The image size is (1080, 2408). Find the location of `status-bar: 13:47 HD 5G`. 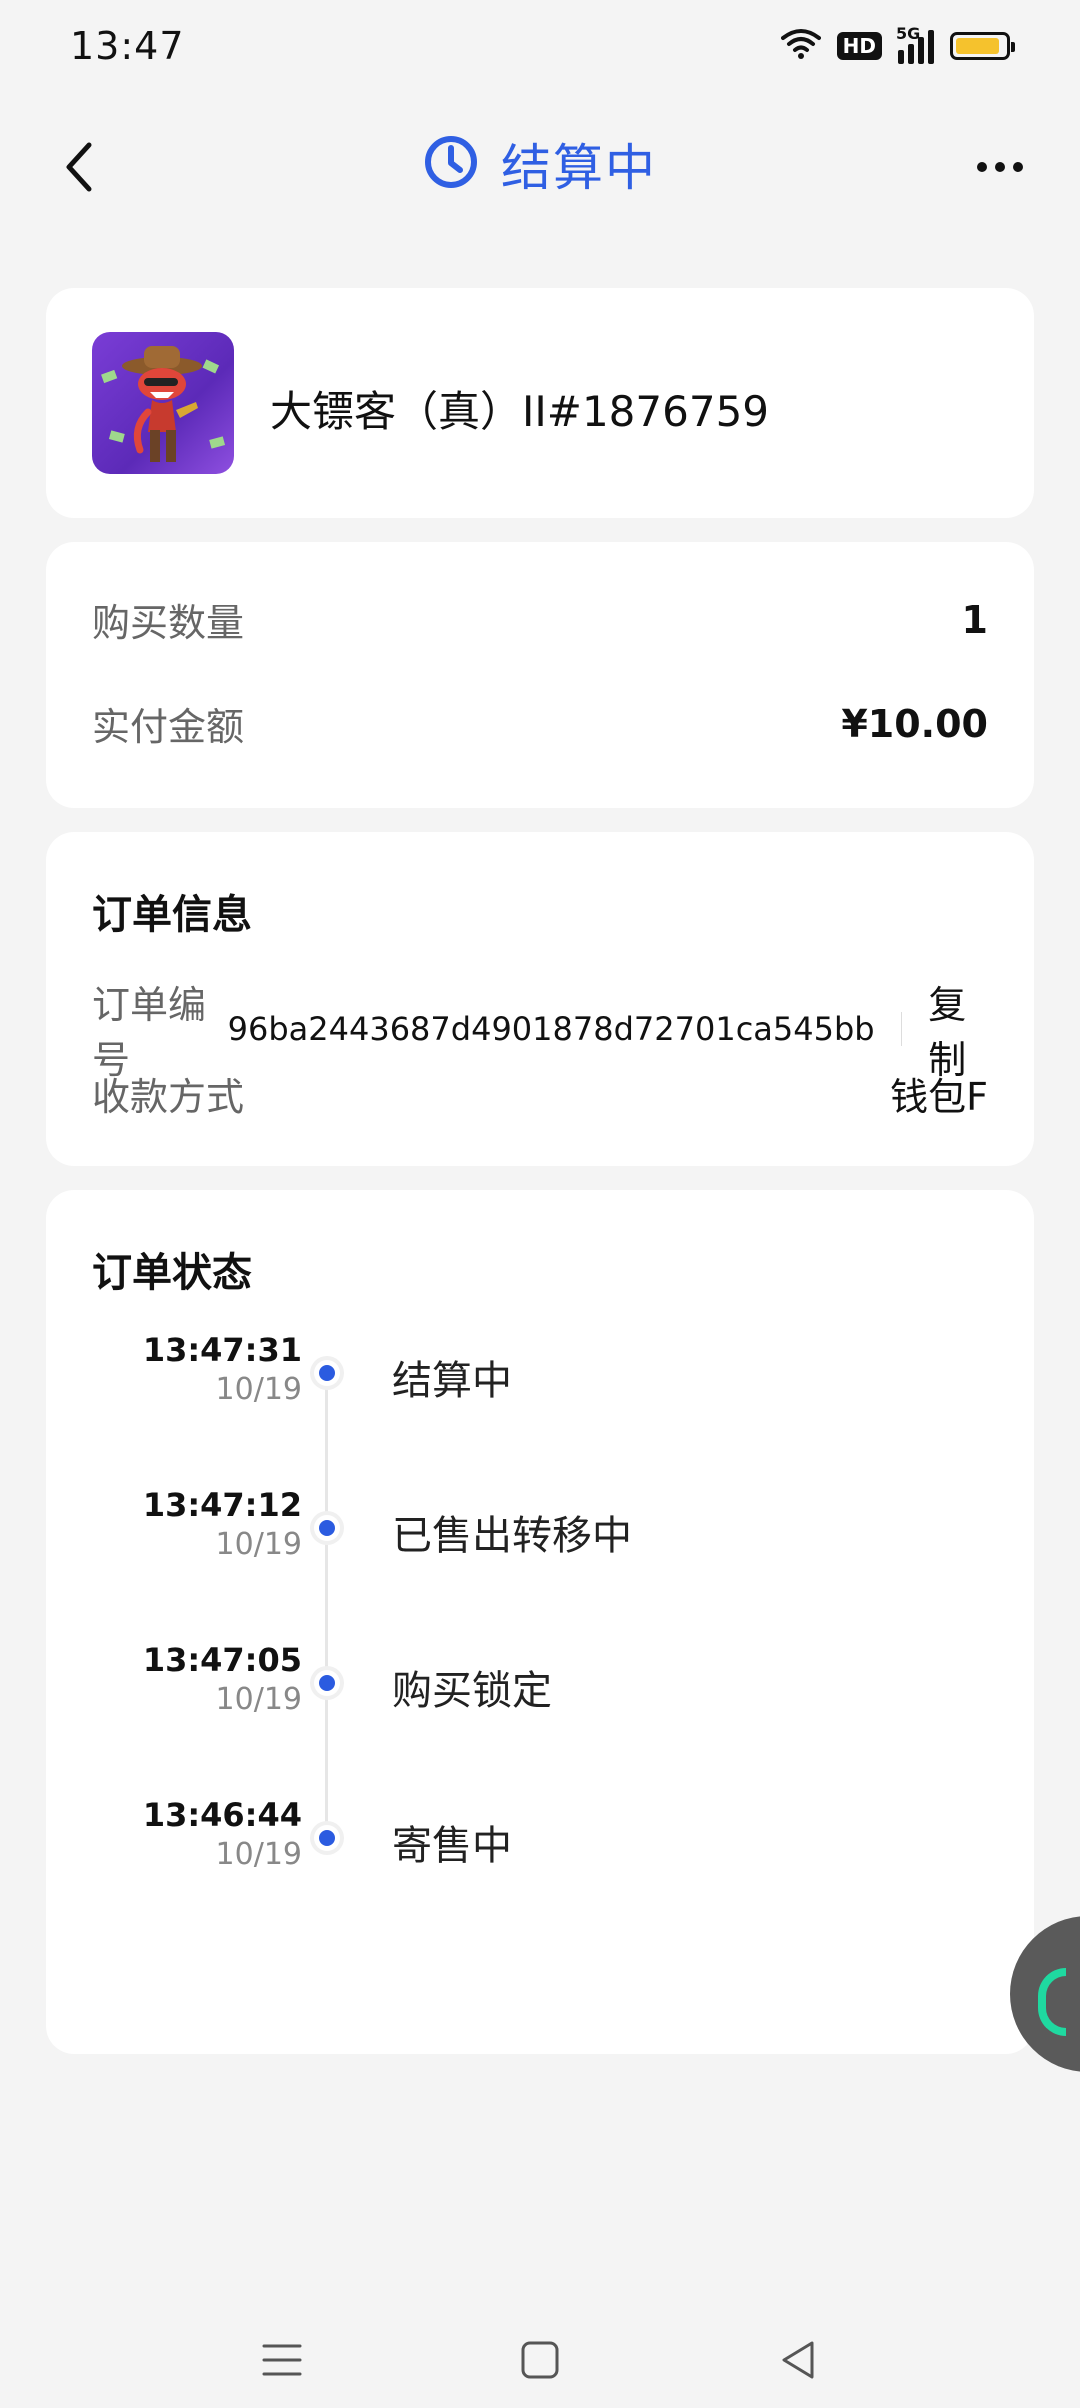

status-bar: 13:47 HD 5G is located at coordinates (540, 50).